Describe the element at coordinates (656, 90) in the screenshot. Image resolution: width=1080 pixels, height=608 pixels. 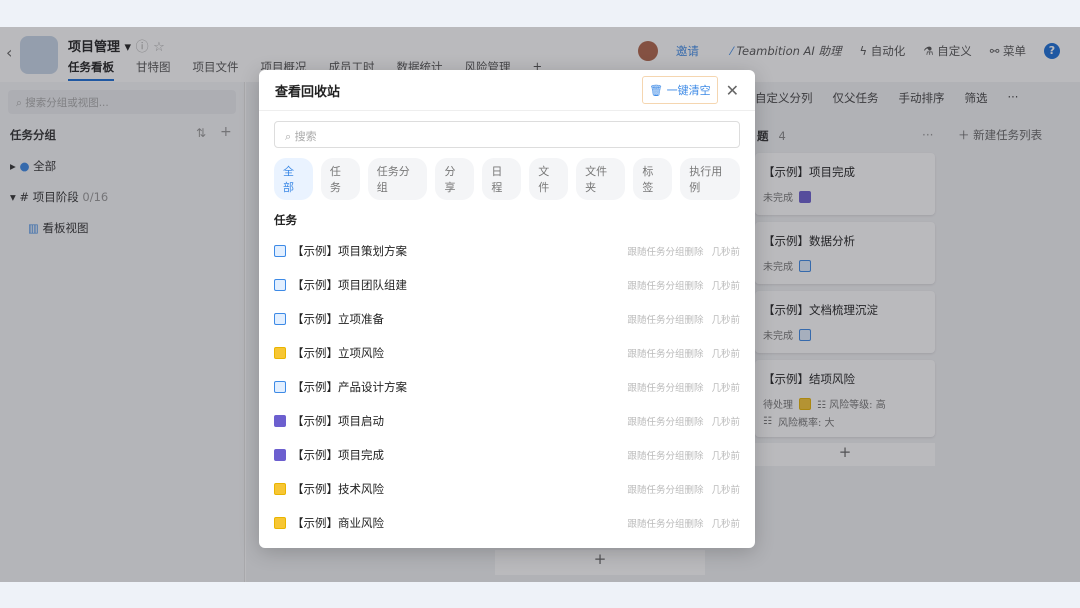
I see `trash-icon: 🗑` at that location.